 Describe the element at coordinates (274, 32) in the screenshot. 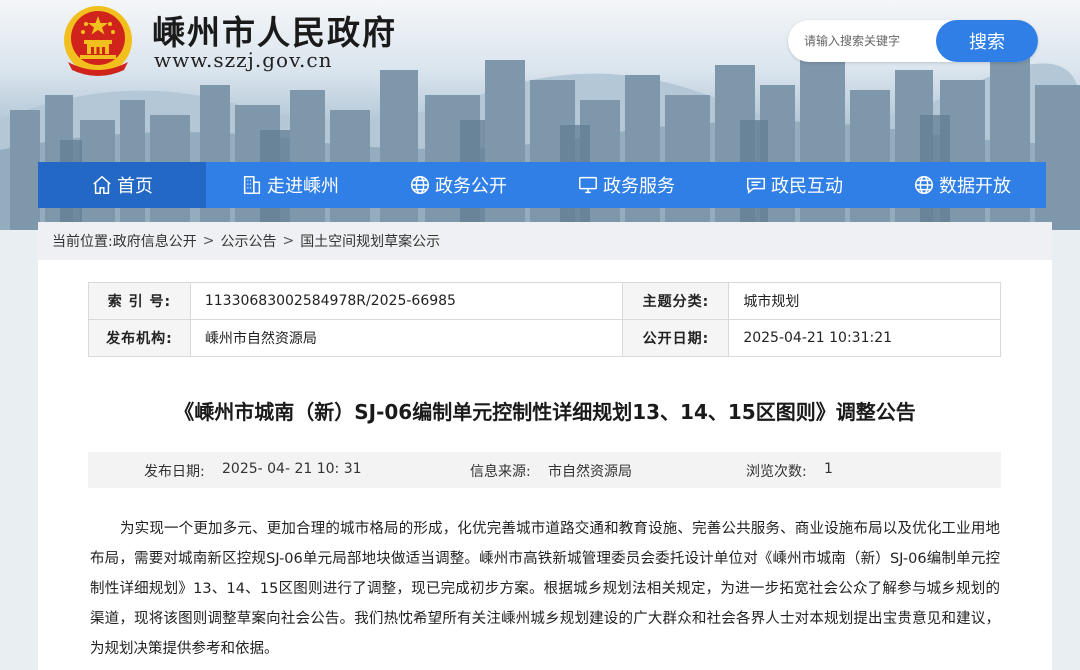

I see `site-title: 嵊州市人民政府` at that location.